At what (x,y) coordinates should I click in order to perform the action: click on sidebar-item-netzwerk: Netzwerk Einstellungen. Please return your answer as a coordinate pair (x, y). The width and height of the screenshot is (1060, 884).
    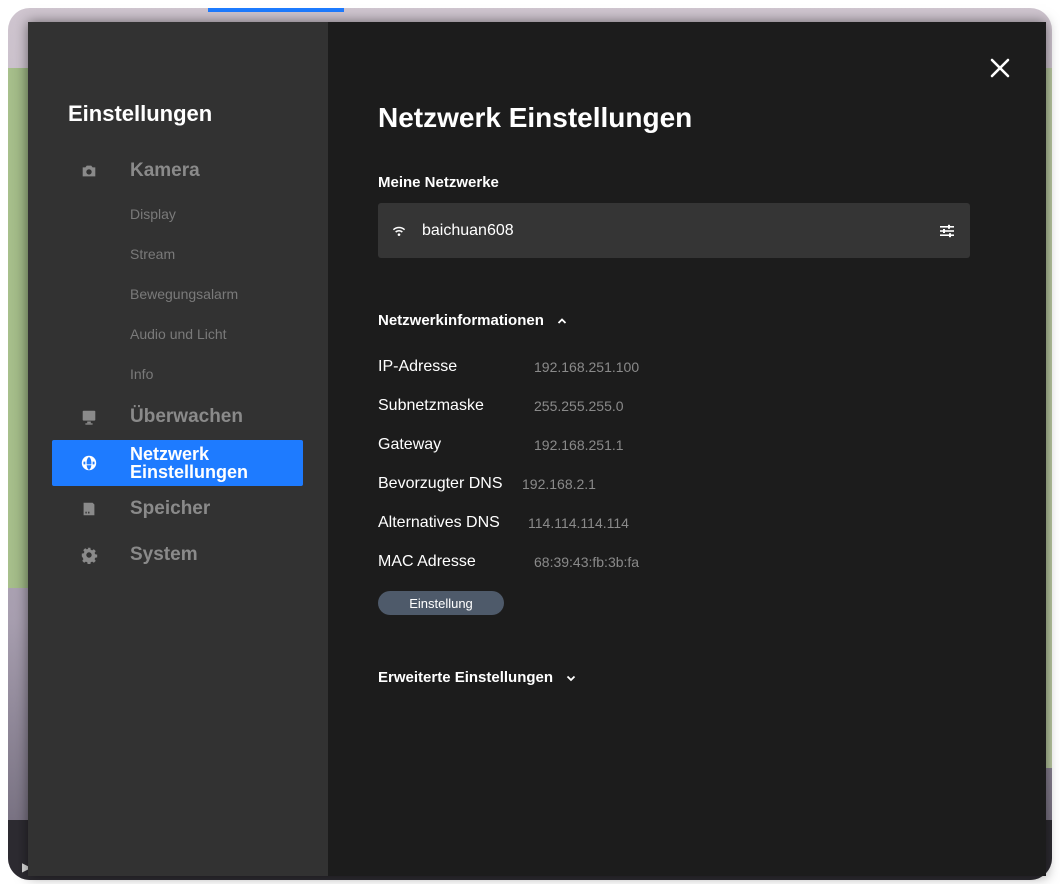
    Looking at the image, I should click on (177, 463).